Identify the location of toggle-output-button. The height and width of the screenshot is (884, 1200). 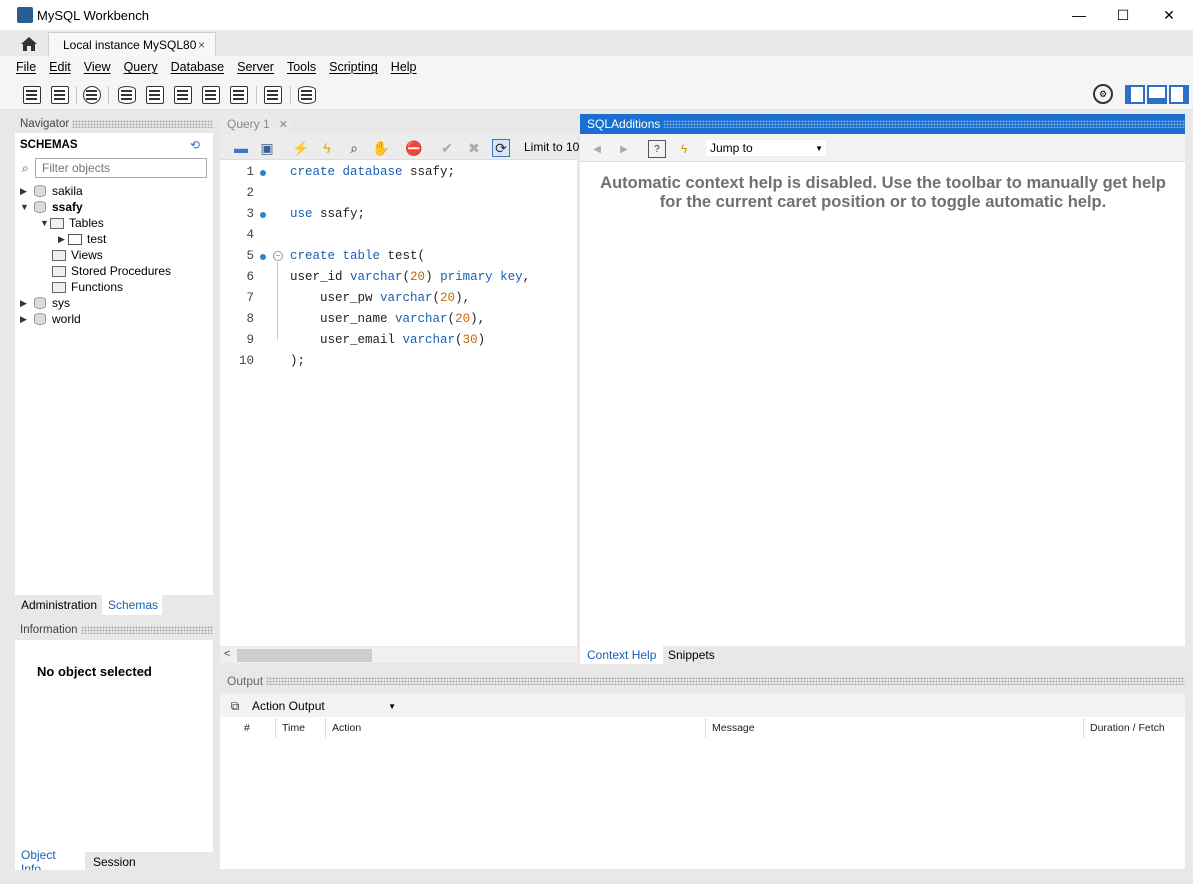
(1157, 94).